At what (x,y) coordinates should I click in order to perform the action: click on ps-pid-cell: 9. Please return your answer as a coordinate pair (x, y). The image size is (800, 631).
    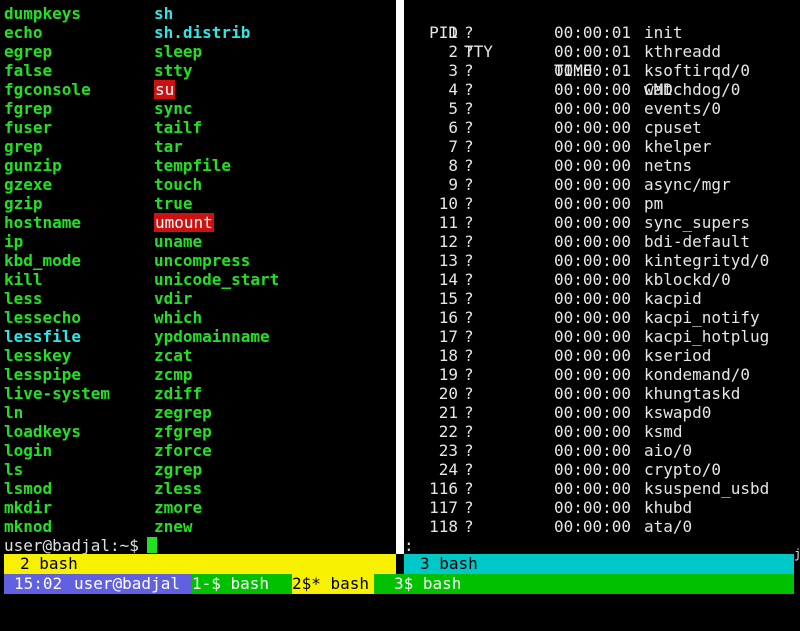
    Looking at the image, I should click on (453, 184).